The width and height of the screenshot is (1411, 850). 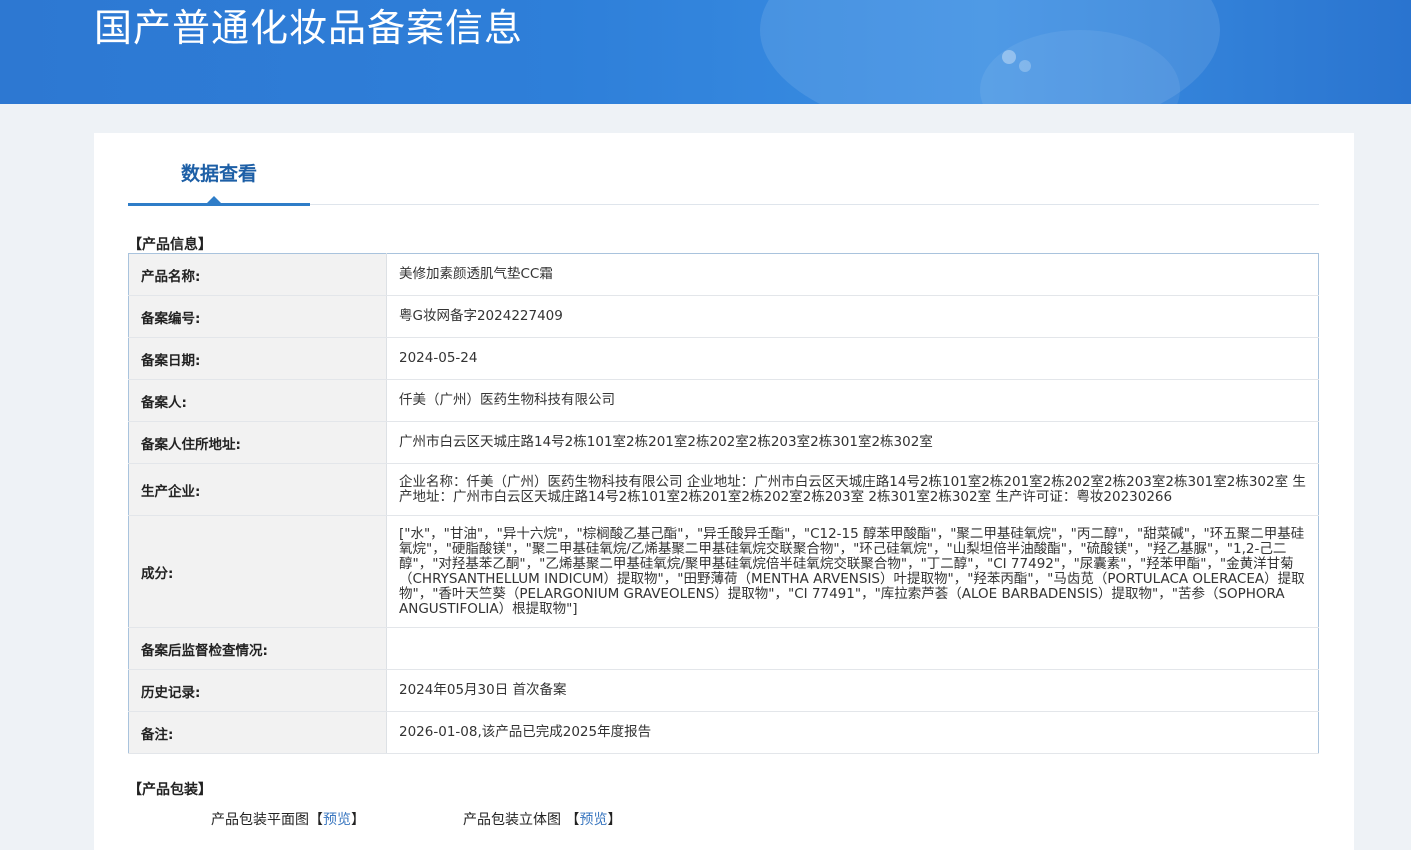 What do you see at coordinates (852, 316) in the screenshot?
I see `row-value: 粤G妆网备字2024227409` at bounding box center [852, 316].